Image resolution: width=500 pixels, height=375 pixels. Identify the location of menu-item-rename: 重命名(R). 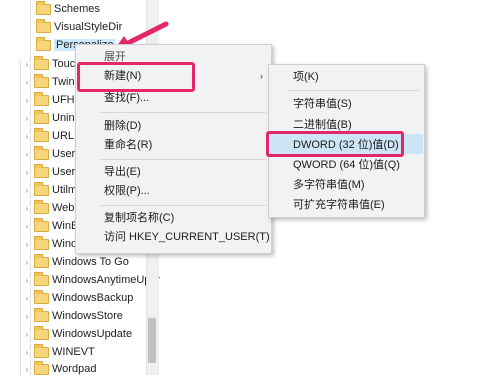
(128, 145).